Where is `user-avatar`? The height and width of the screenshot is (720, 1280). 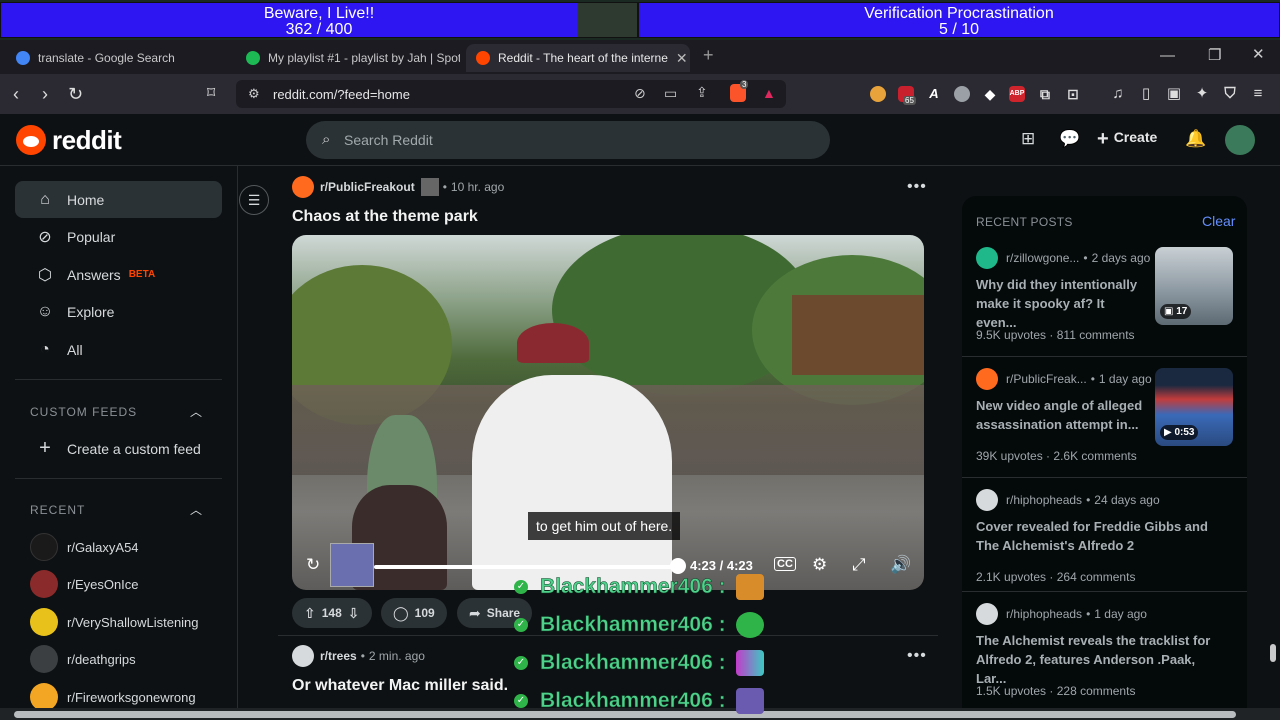
user-avatar is located at coordinates (1240, 140).